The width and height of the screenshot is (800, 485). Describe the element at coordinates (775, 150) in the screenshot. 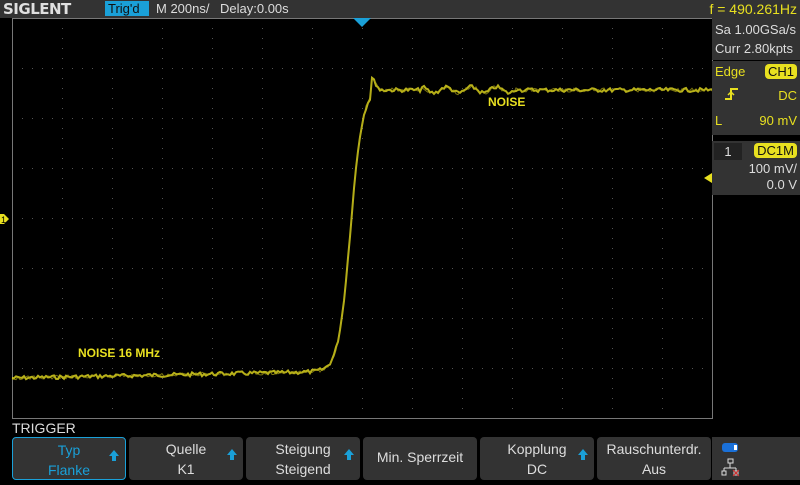

I see `channel-coupling-badge: DC1M` at that location.